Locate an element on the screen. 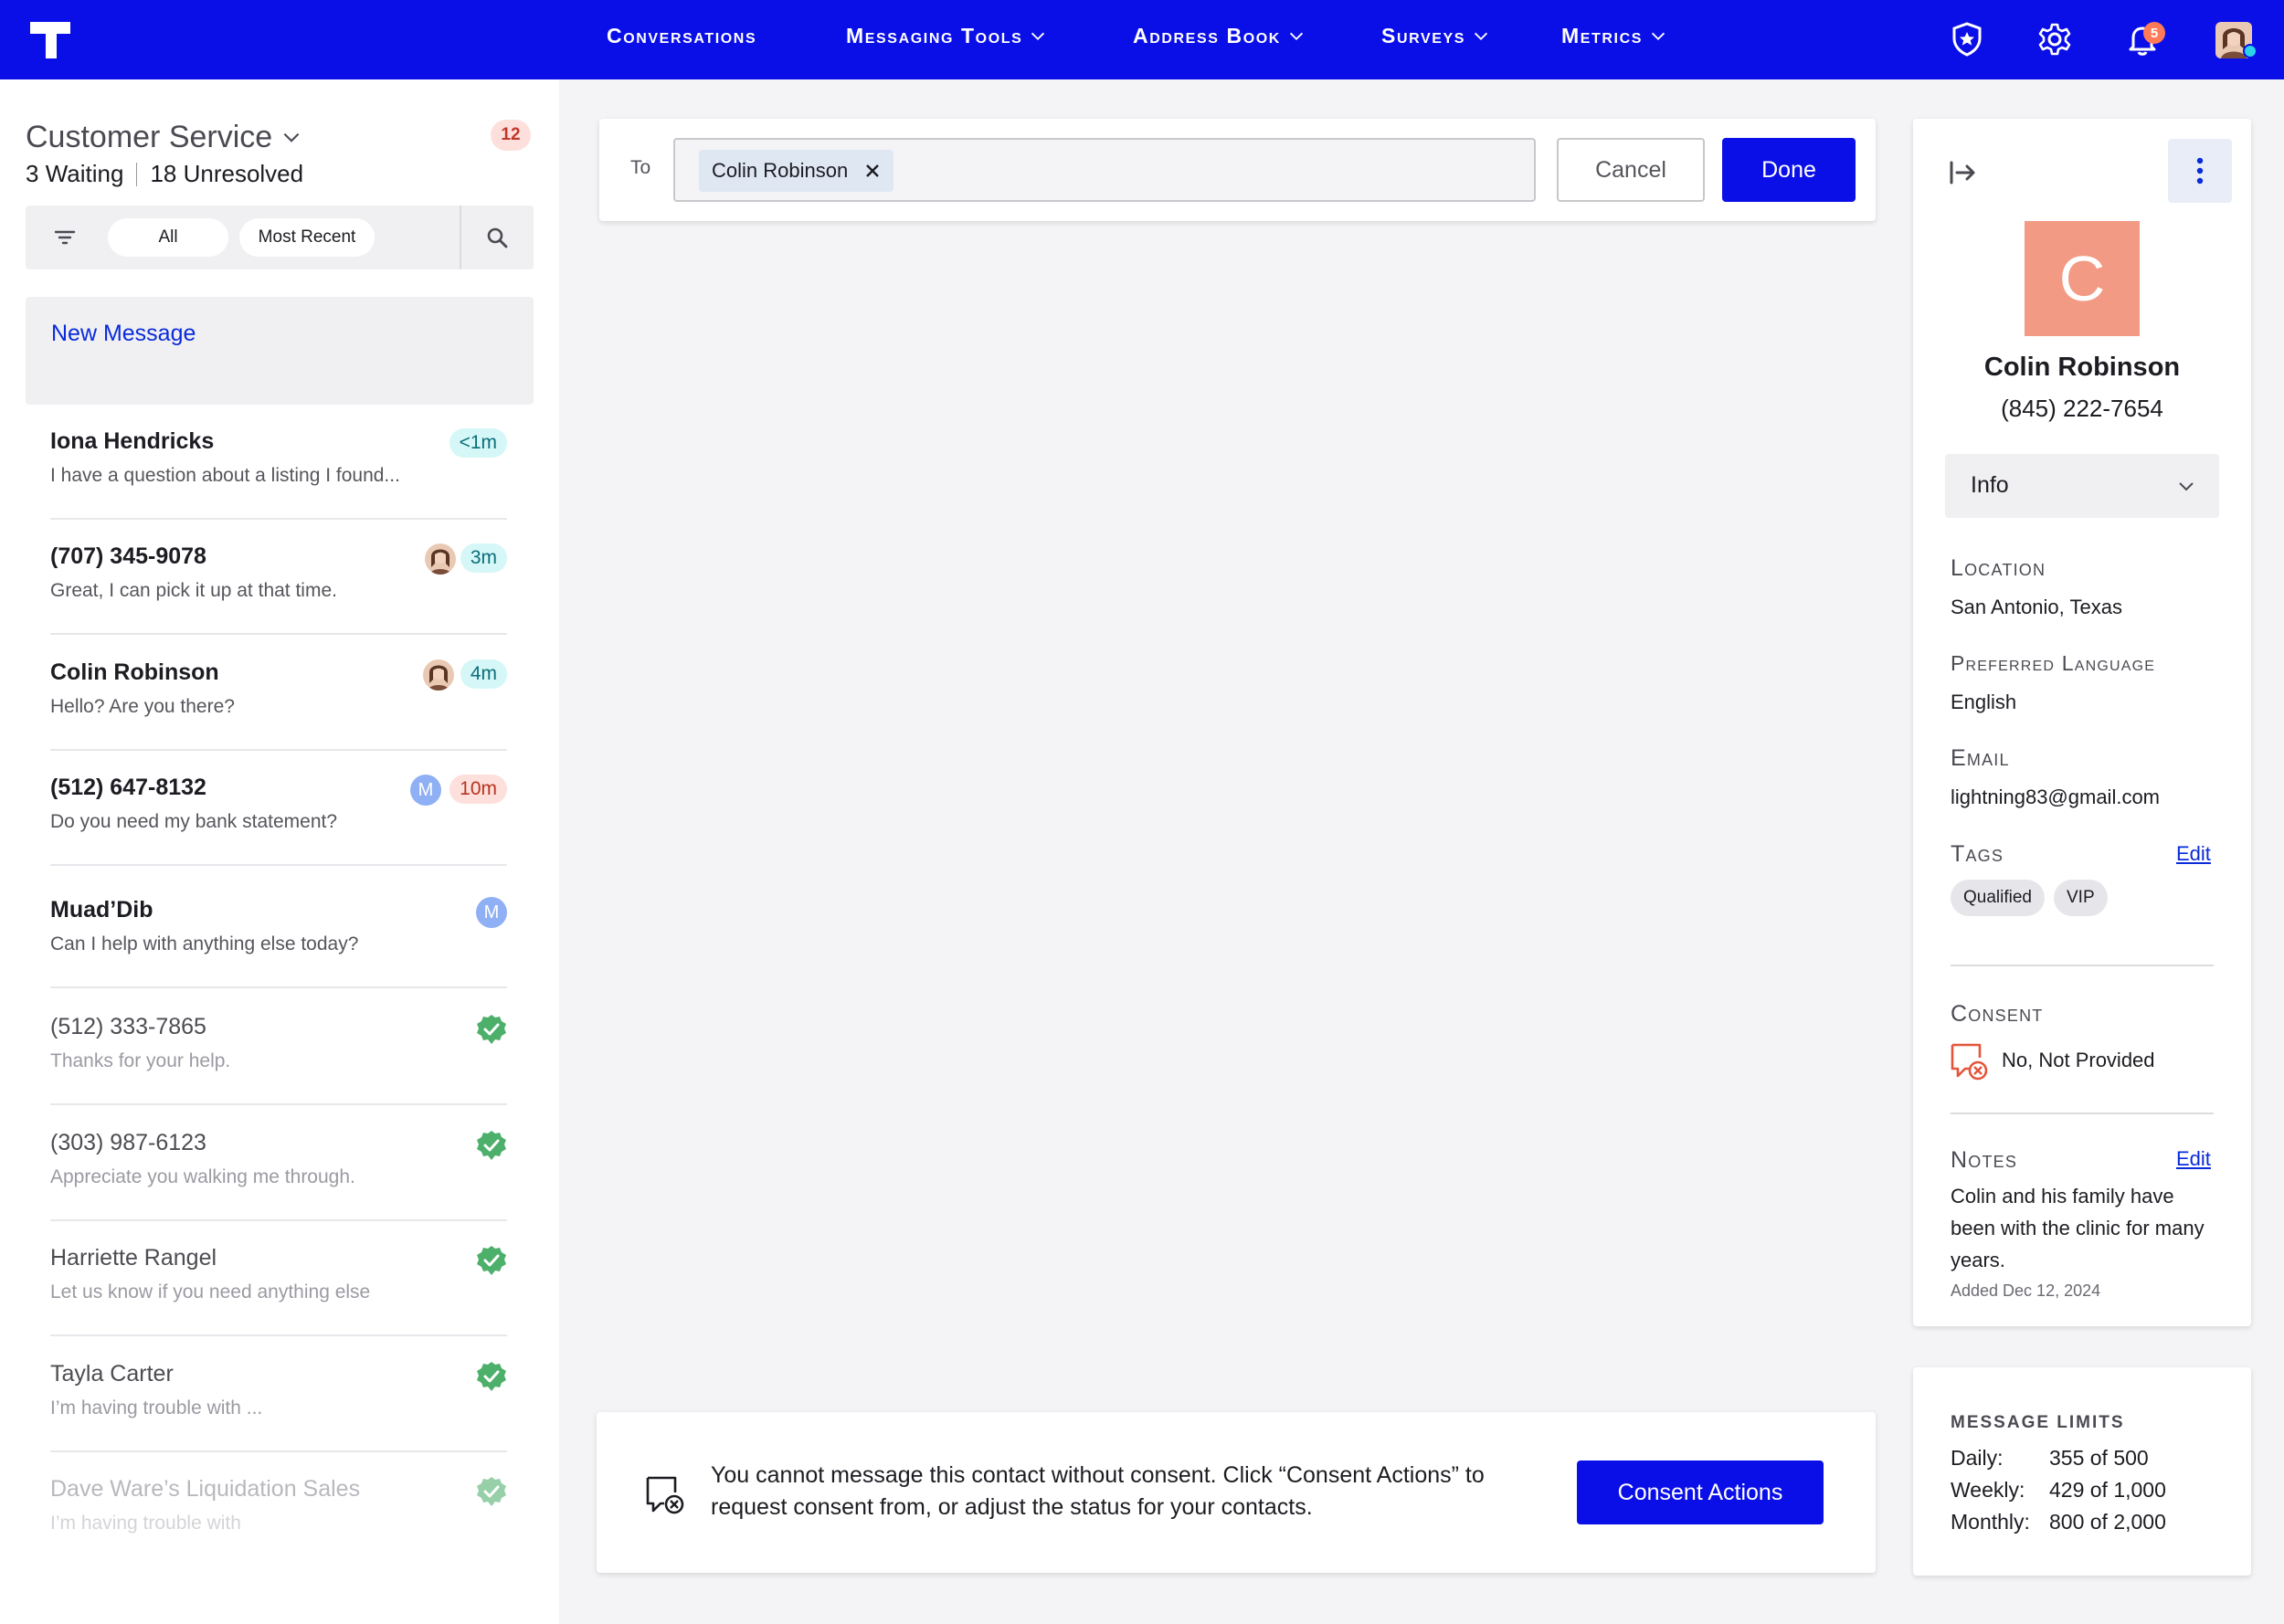 The image size is (2284, 1624). nav-label: Conversations is located at coordinates (682, 35).